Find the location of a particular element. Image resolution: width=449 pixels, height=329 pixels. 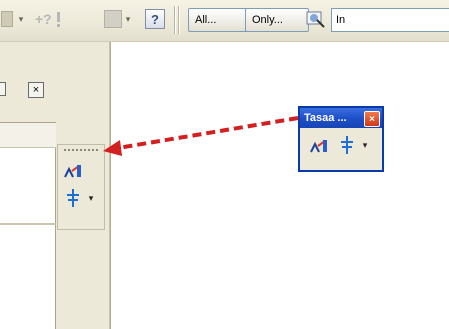

dropdown-arrow: ▾ is located at coordinates (128, 19).